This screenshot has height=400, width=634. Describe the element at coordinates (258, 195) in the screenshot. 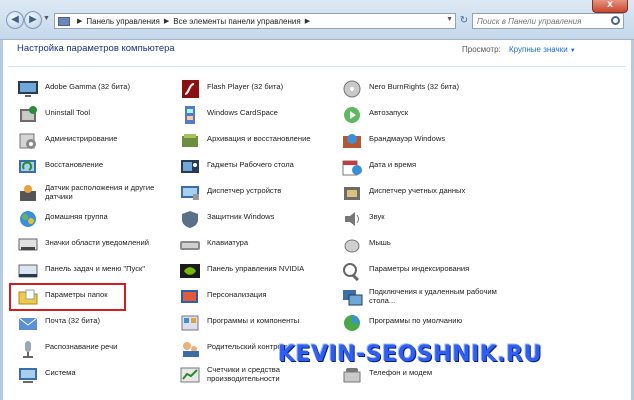

I see `cp-item-device-manager: Диспетчер устройств` at that location.